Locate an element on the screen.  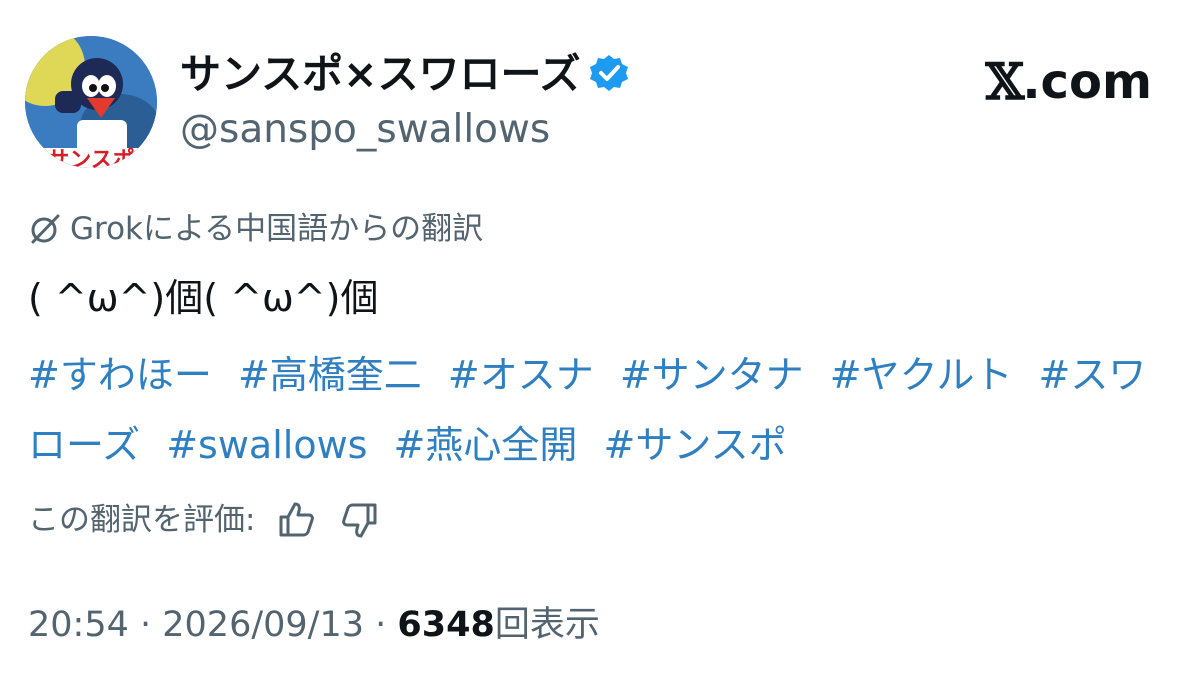
hashtag-link: #燕心全開 is located at coordinates (486, 445).